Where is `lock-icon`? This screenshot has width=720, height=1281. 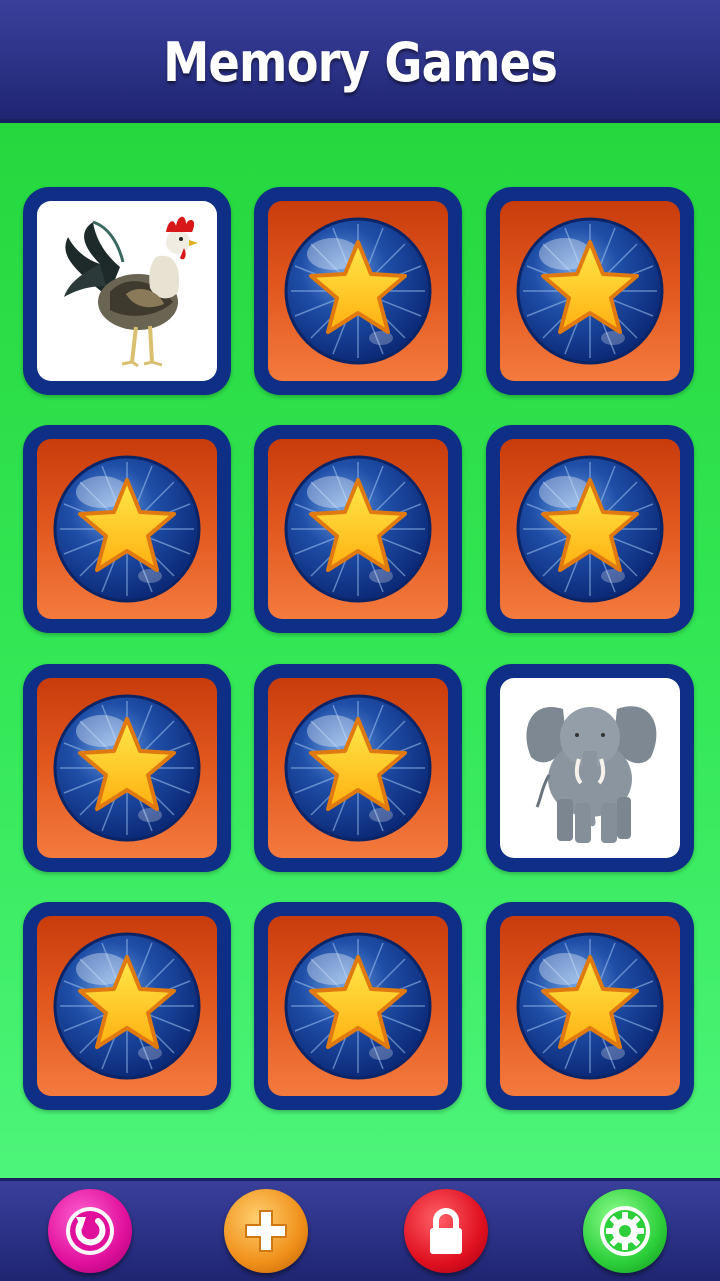 lock-icon is located at coordinates (446, 1231).